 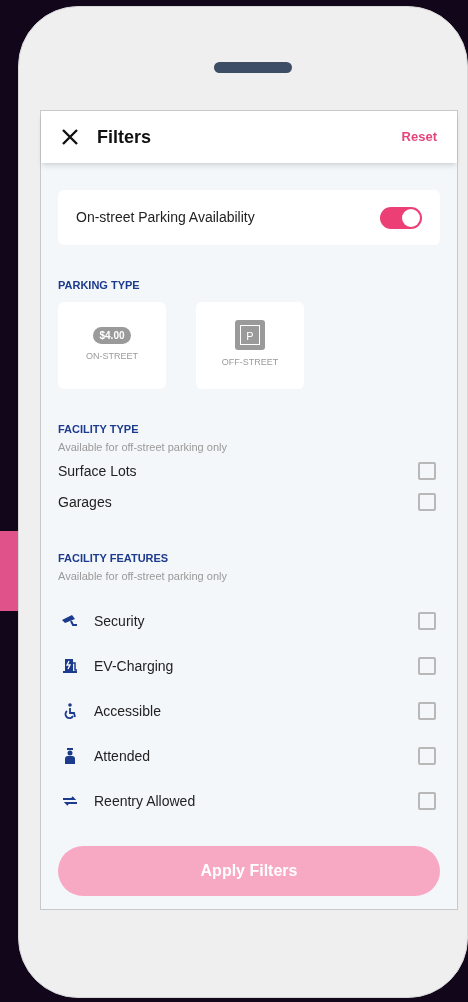 What do you see at coordinates (127, 711) in the screenshot?
I see `facility-feature-label: Accessible` at bounding box center [127, 711].